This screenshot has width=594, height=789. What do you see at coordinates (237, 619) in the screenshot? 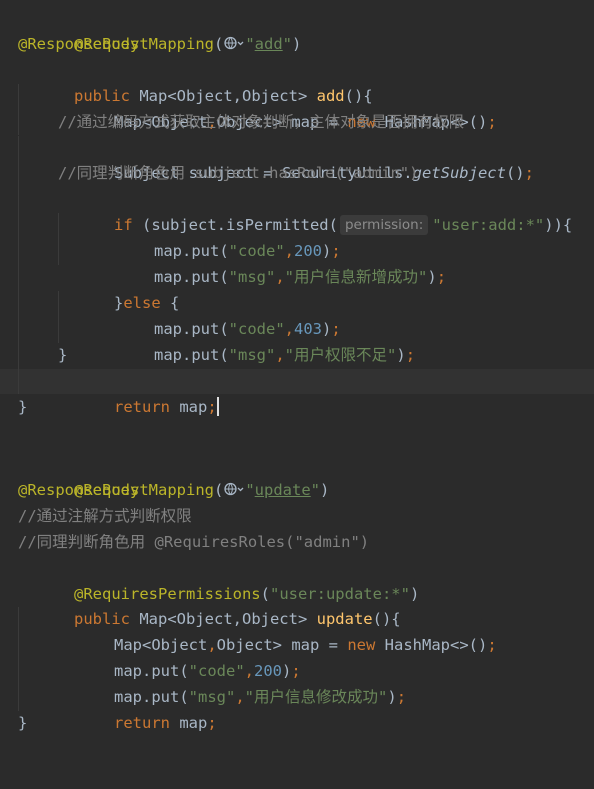
I see `code-line: public Map<Object,Object> update(){` at bounding box center [237, 619].